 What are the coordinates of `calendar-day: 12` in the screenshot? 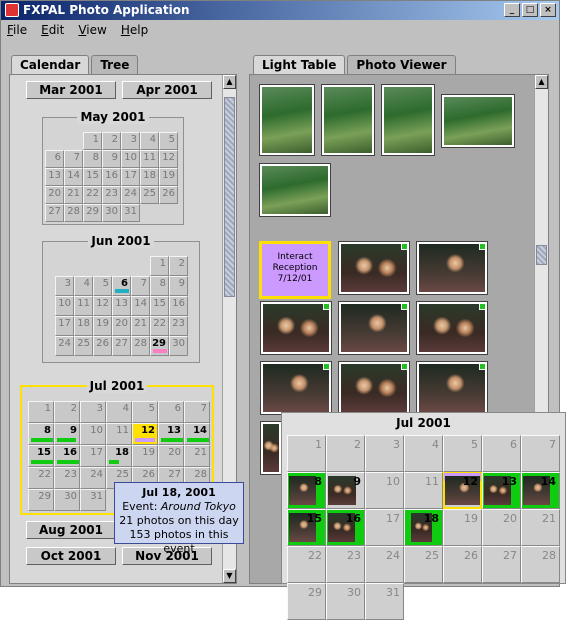 It's located at (145, 434).